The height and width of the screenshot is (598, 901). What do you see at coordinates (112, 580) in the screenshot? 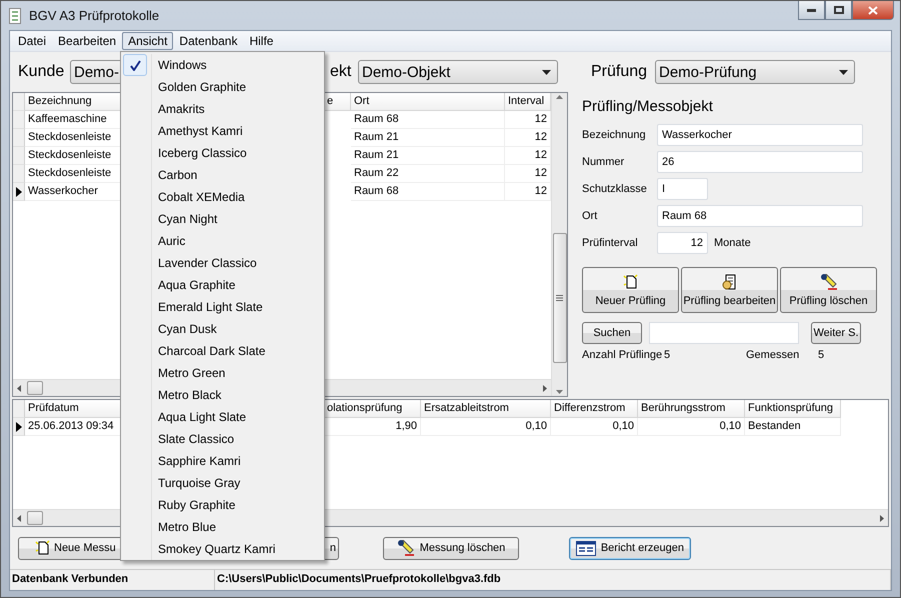
I see `status-text: Datenbank Verbunden` at bounding box center [112, 580].